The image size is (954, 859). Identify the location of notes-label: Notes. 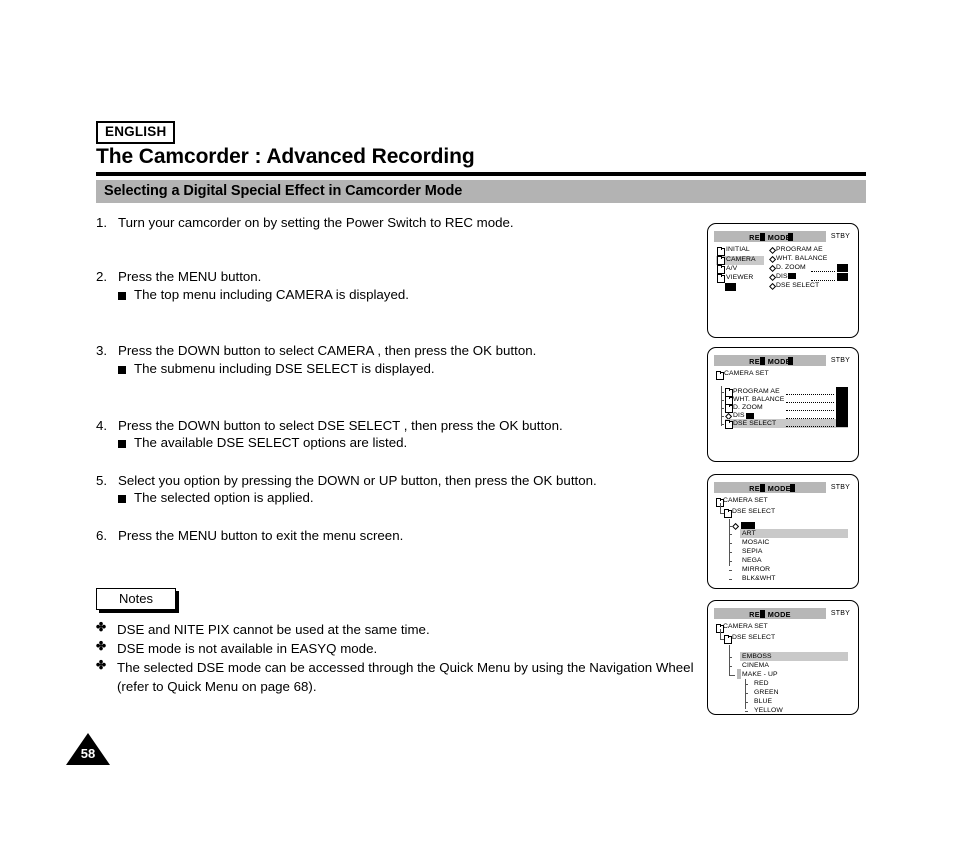
(136, 599).